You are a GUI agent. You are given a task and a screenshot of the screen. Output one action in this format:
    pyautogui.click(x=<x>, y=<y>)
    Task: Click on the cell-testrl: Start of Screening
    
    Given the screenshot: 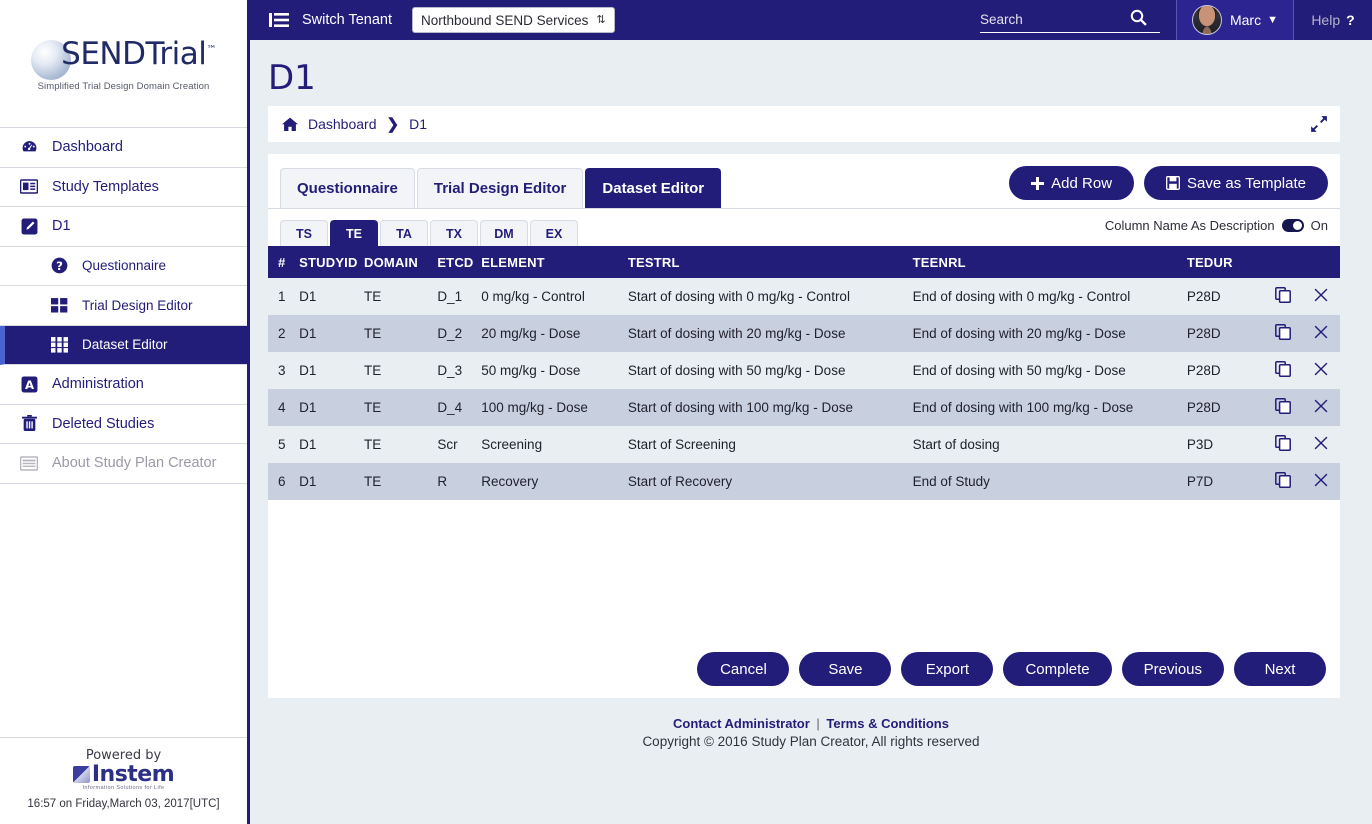 What is the action you would take?
    pyautogui.click(x=764, y=444)
    